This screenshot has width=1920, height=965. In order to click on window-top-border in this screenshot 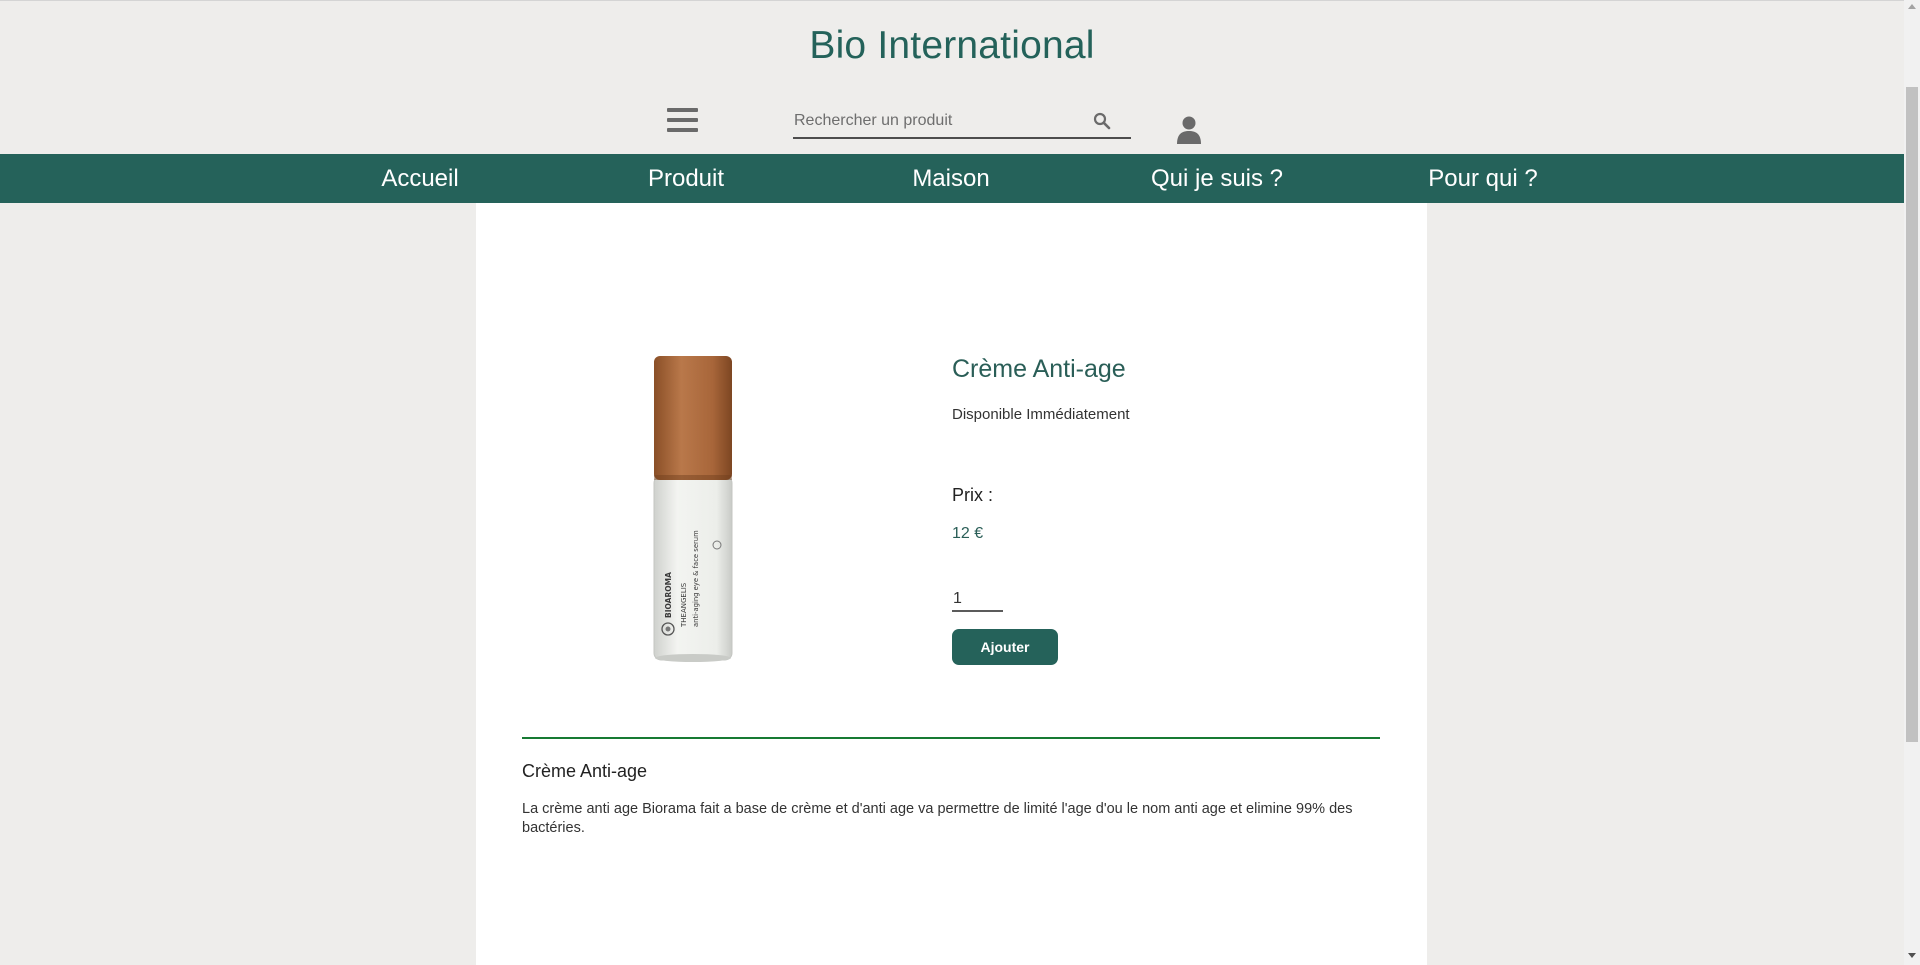, I will do `click(952, 0)`.